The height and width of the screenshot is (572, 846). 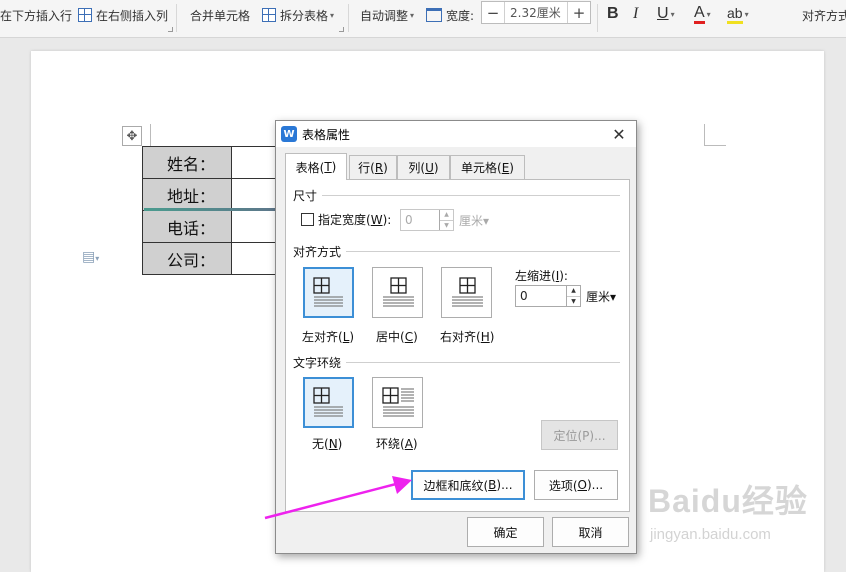 What do you see at coordinates (390, 444) in the screenshot?
I see `option-text: 环绕(` at bounding box center [390, 444].